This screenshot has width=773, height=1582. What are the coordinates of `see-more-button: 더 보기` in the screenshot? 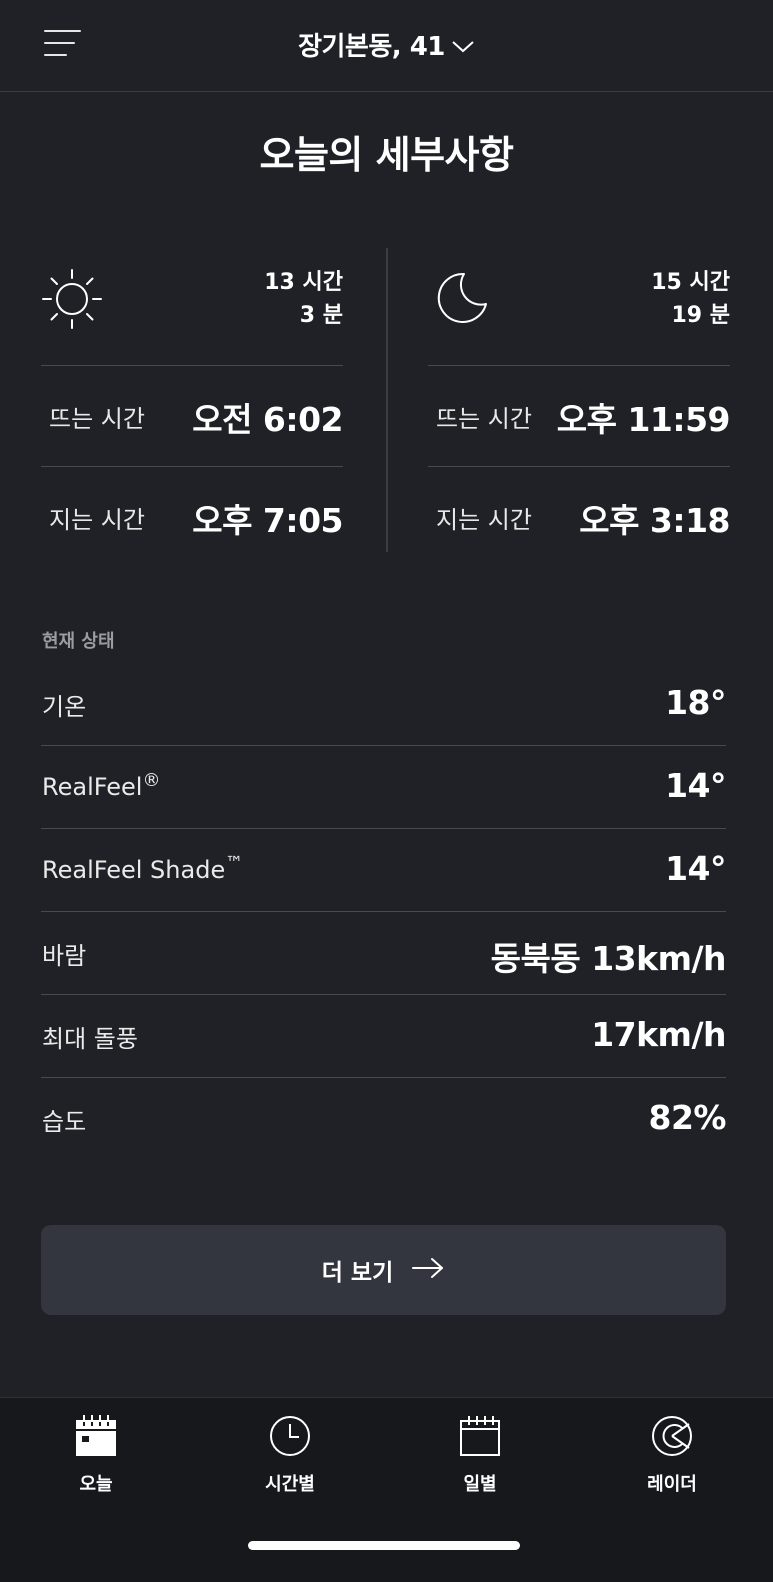 It's located at (383, 1270).